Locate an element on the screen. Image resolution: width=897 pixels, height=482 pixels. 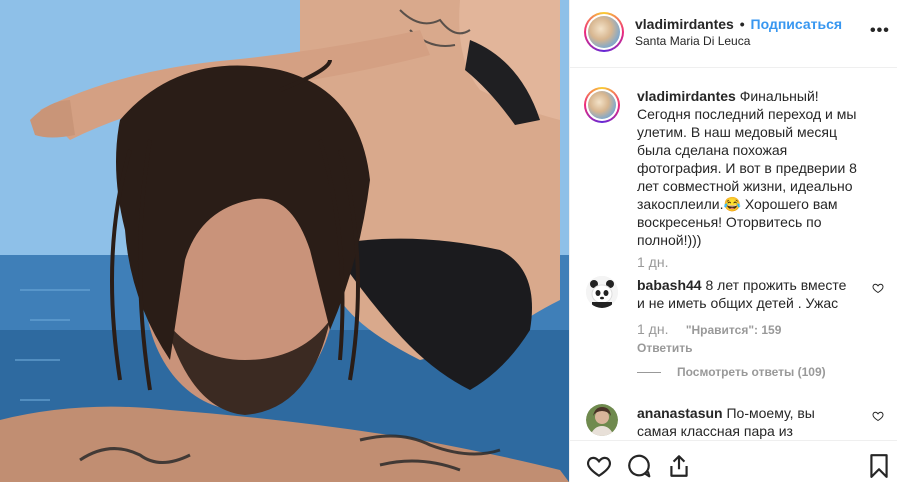
comment-likes: "Нравится": 159 is located at coordinates (734, 330).